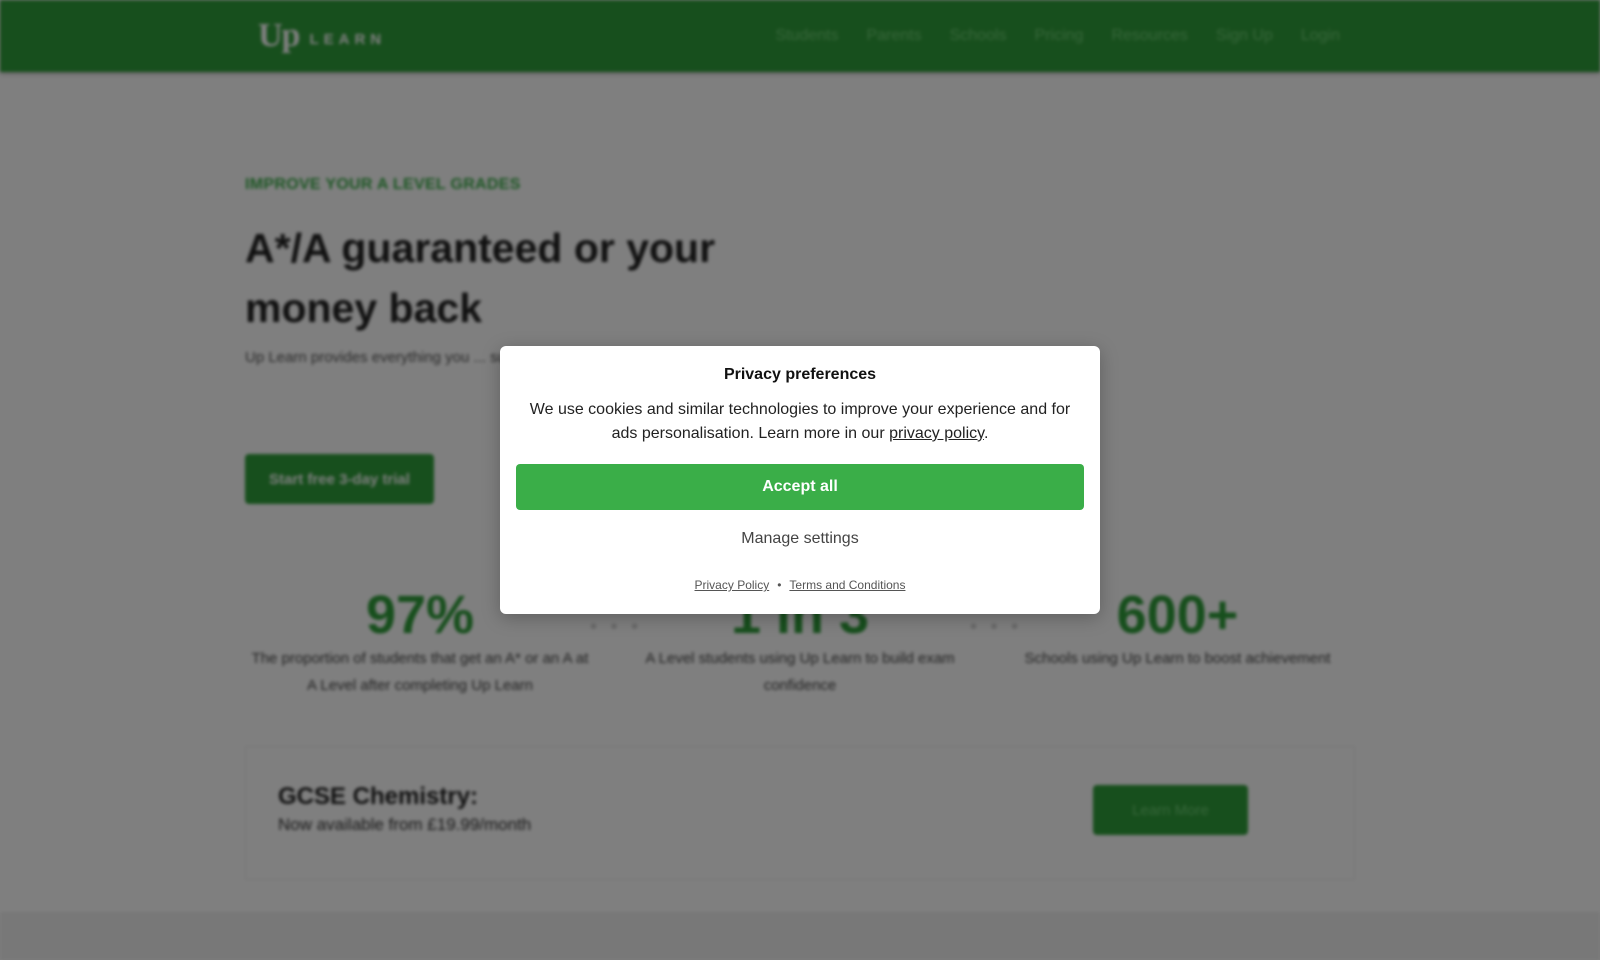 The width and height of the screenshot is (1600, 960). I want to click on footer-terms-link: Terms and Conditions, so click(847, 585).